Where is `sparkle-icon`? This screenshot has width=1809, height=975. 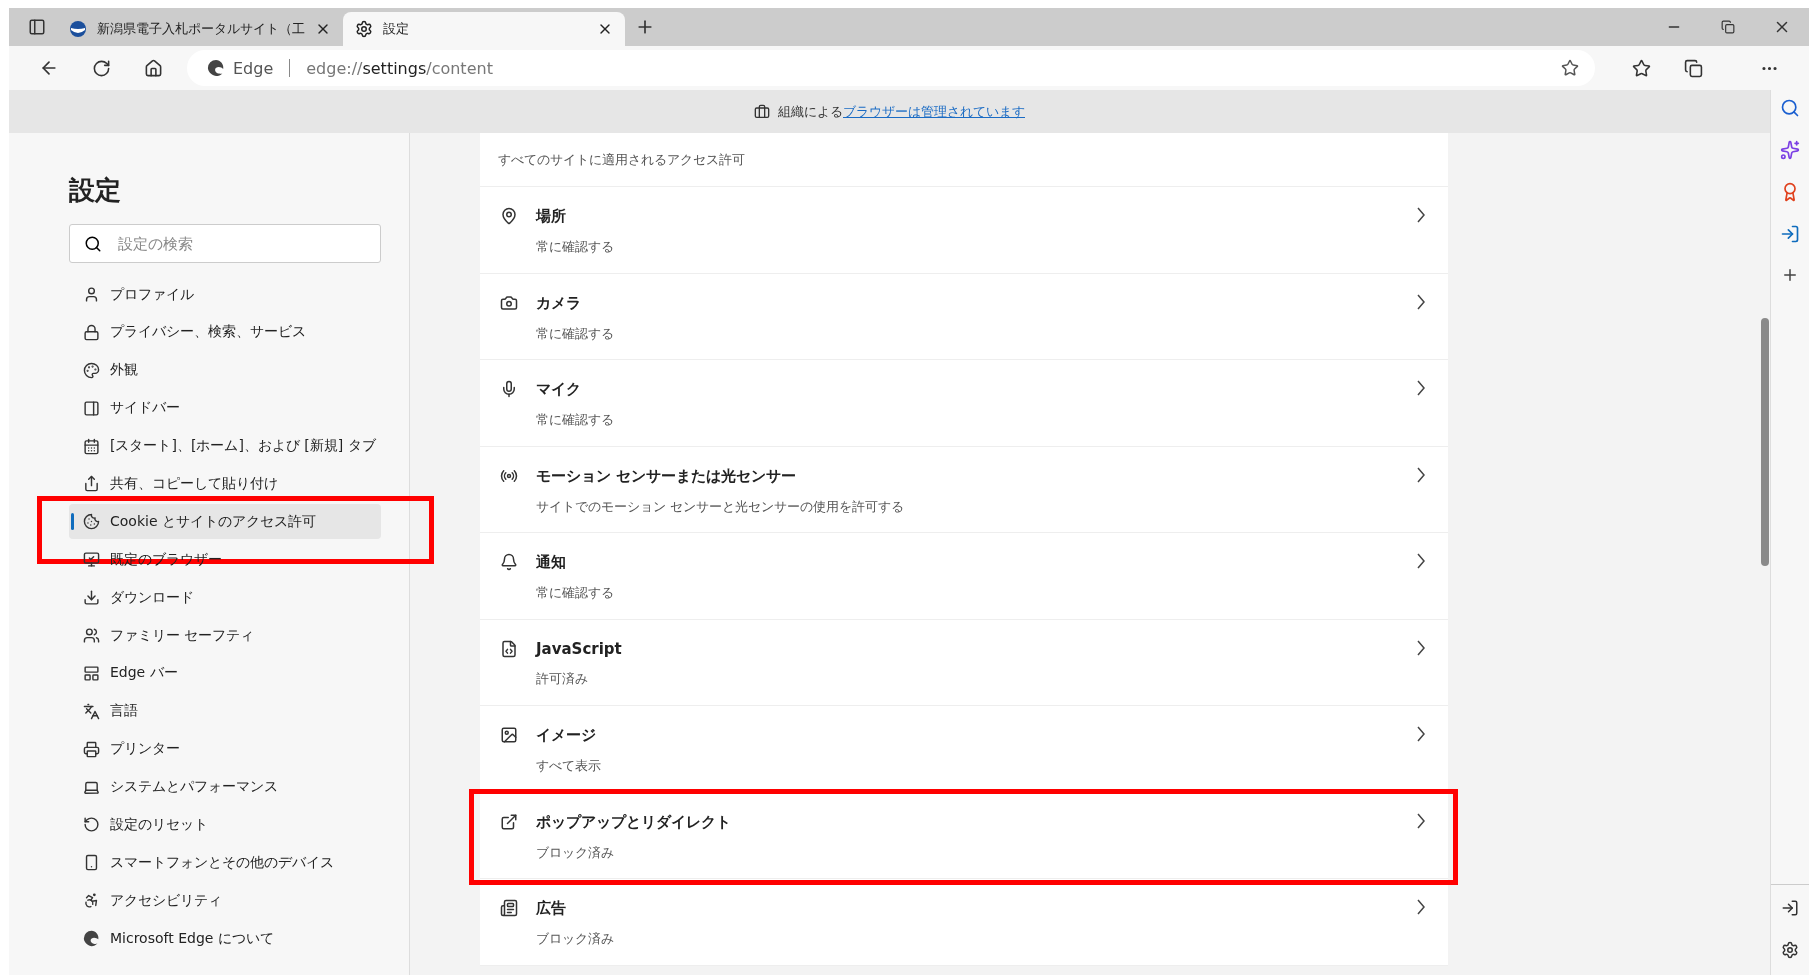 sparkle-icon is located at coordinates (1790, 150).